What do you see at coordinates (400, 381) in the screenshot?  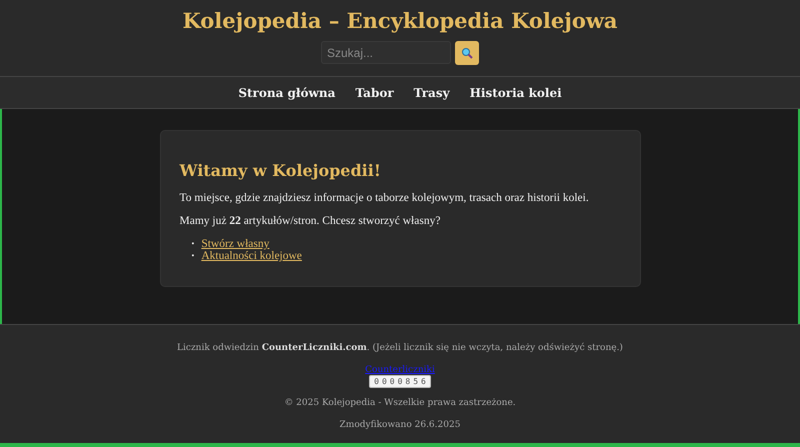 I see `visit-counter: 0000856` at bounding box center [400, 381].